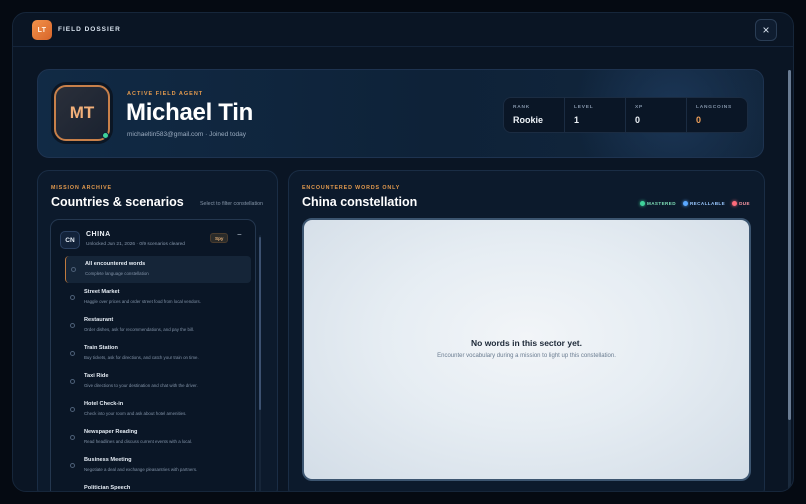 This screenshot has height=504, width=806. Describe the element at coordinates (98, 234) in the screenshot. I see `country-name: CHINA` at that location.